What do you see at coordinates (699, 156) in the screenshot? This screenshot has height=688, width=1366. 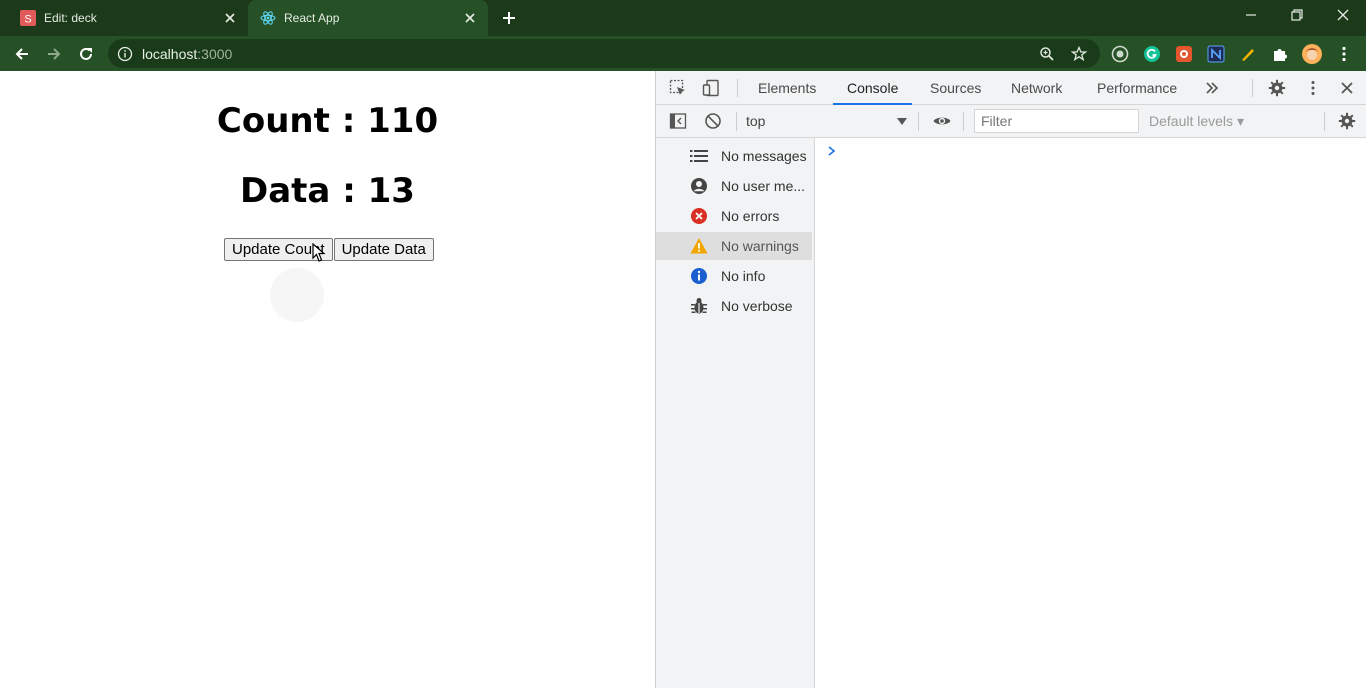 I see `list-icon` at bounding box center [699, 156].